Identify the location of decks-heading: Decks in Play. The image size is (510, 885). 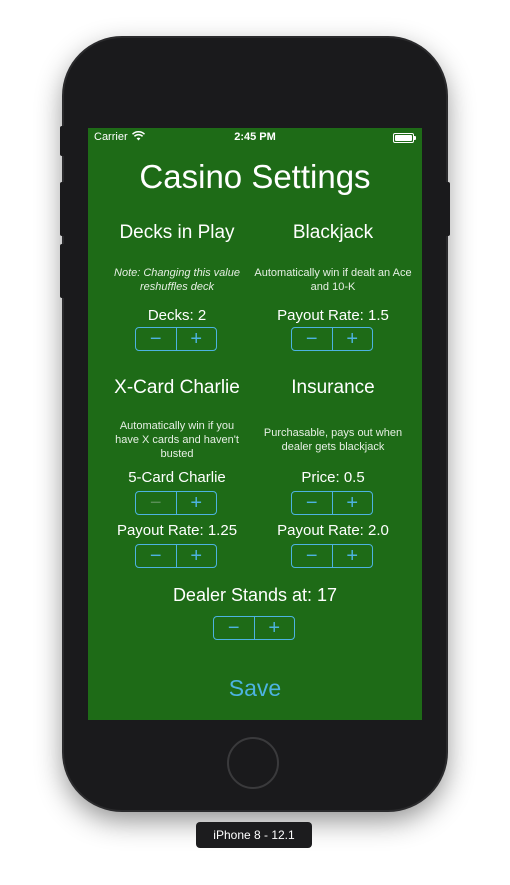
(177, 232).